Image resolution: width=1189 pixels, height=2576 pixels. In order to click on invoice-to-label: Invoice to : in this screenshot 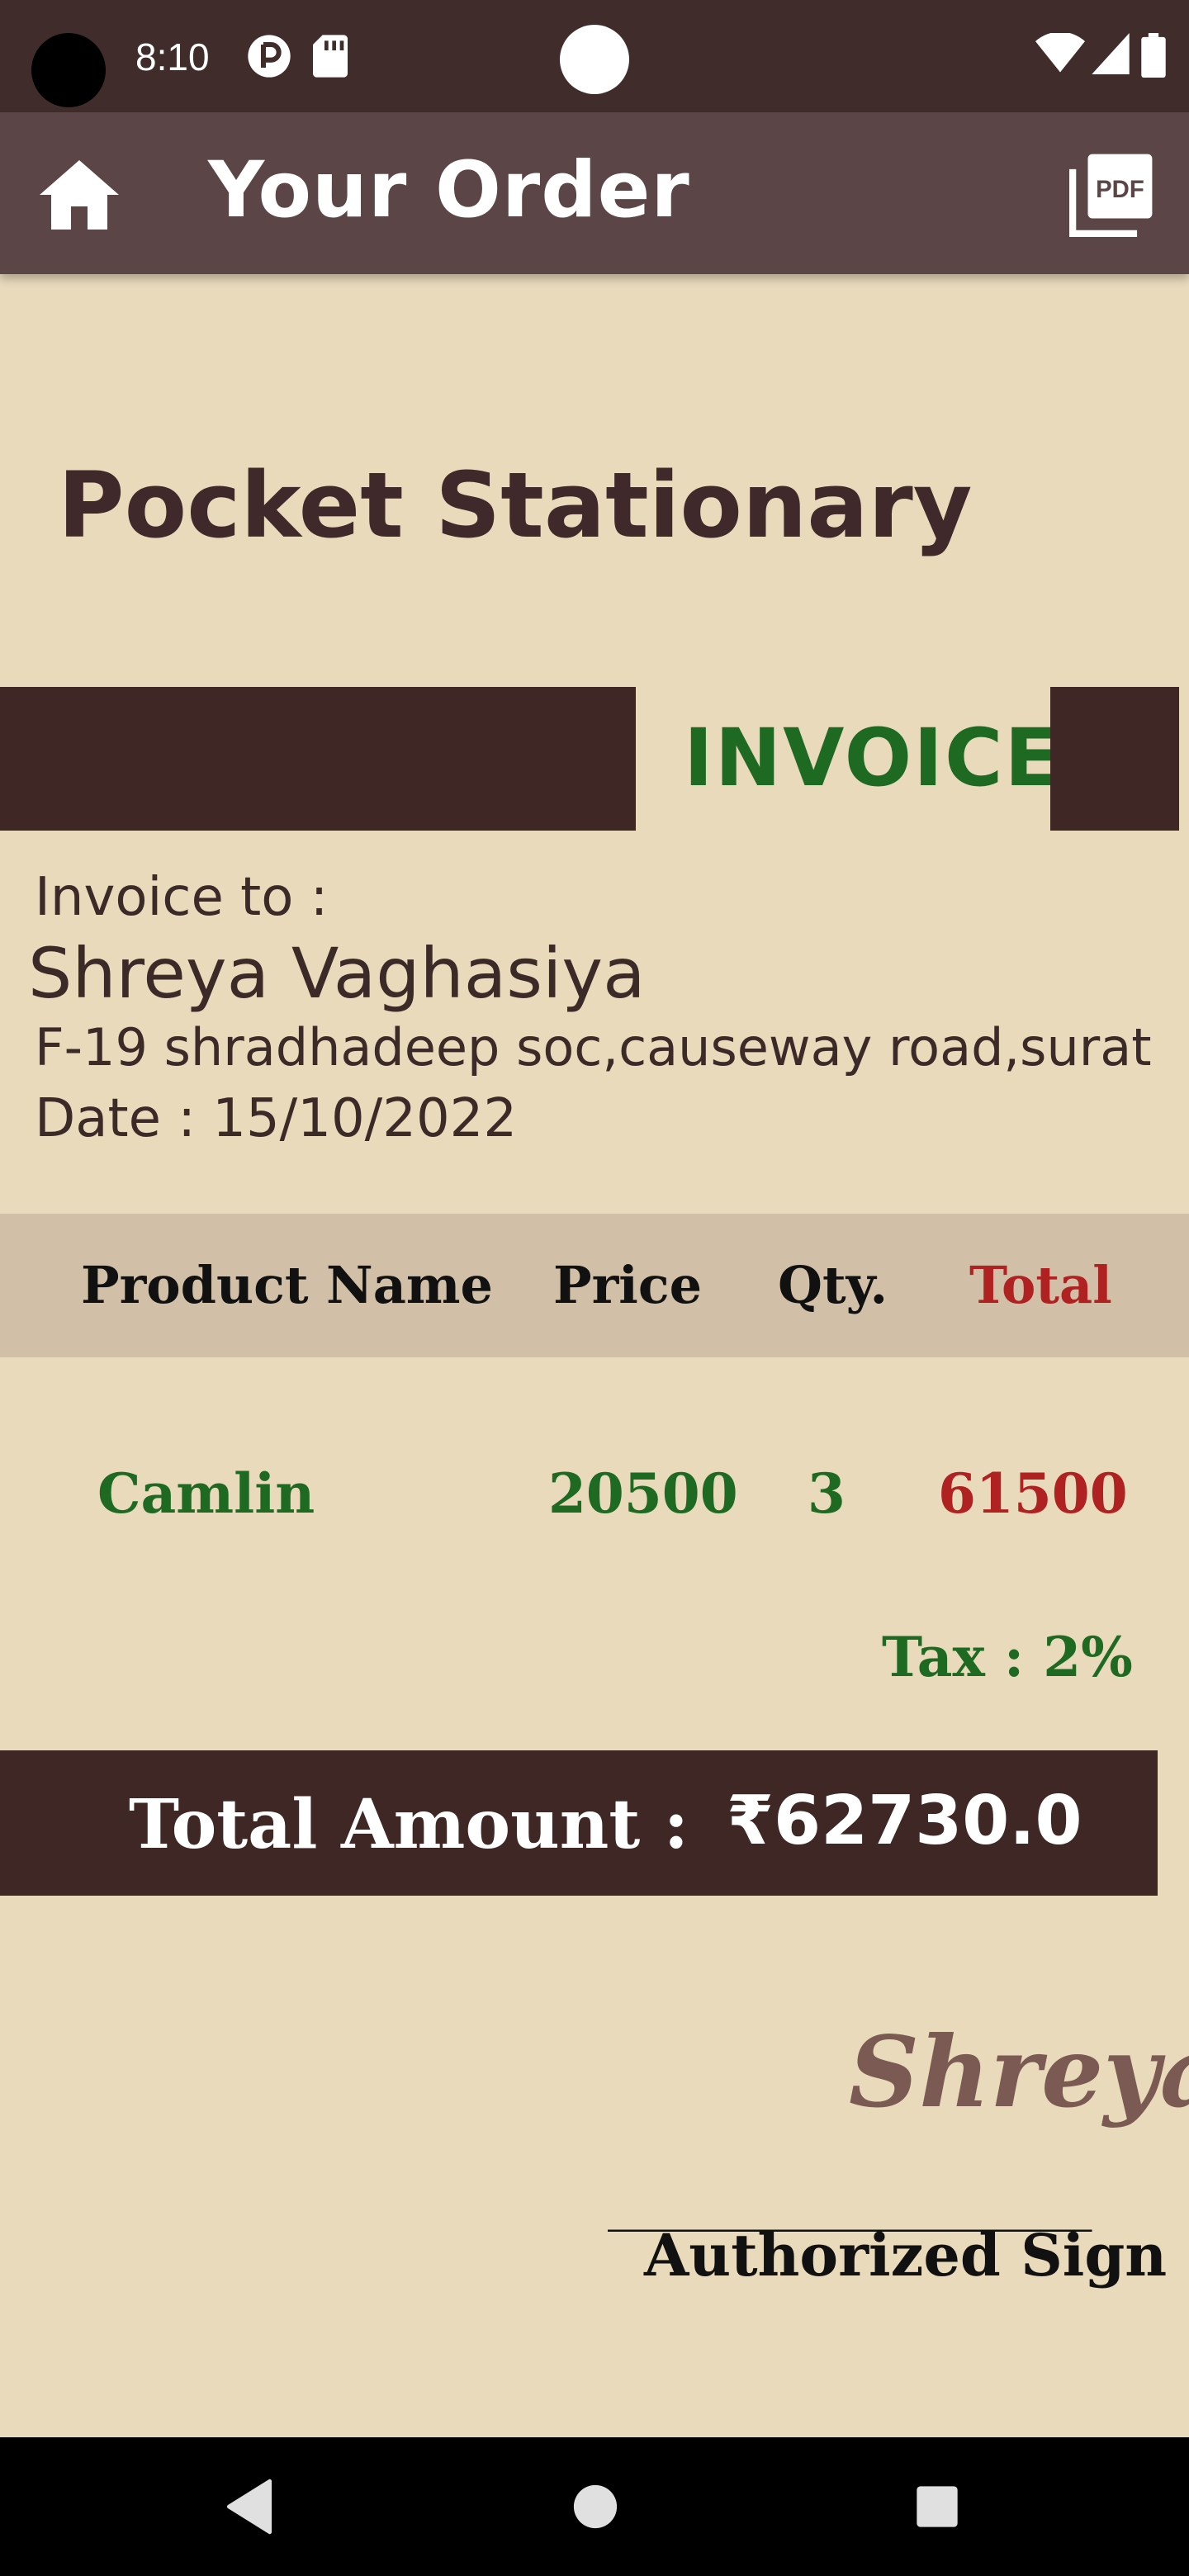, I will do `click(182, 897)`.